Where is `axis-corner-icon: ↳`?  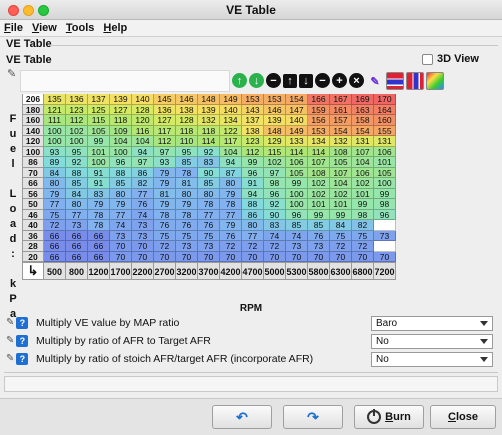 axis-corner-icon: ↳ is located at coordinates (33, 271).